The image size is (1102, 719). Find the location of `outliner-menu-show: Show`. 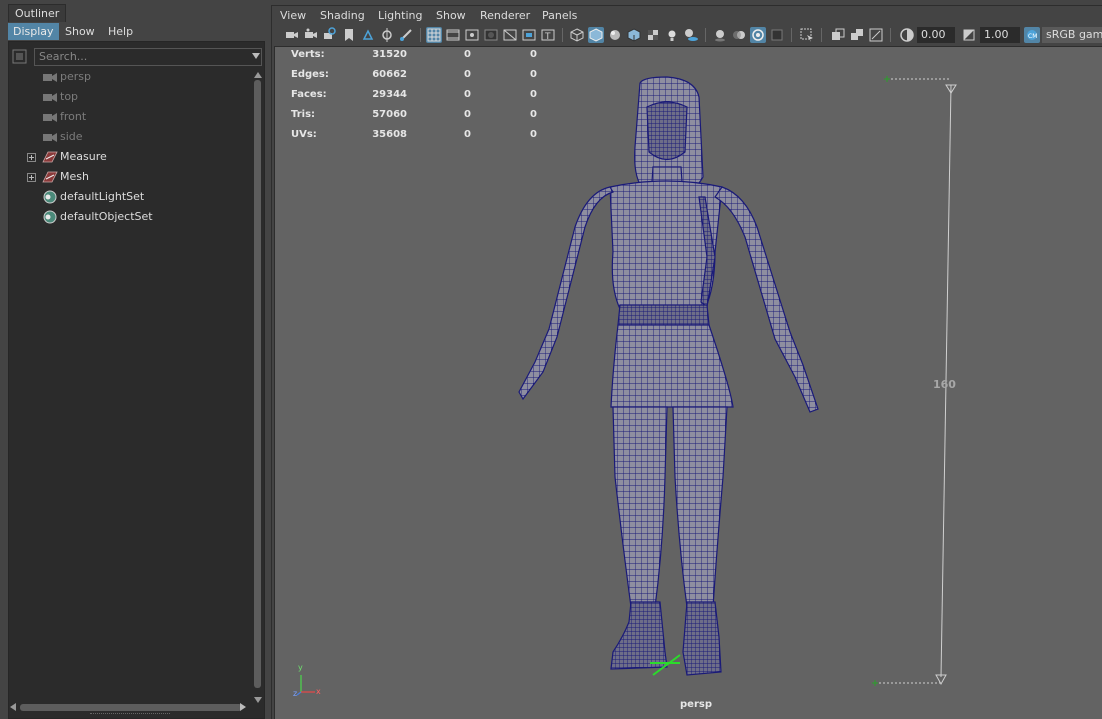

outliner-menu-show: Show is located at coordinates (80, 31).